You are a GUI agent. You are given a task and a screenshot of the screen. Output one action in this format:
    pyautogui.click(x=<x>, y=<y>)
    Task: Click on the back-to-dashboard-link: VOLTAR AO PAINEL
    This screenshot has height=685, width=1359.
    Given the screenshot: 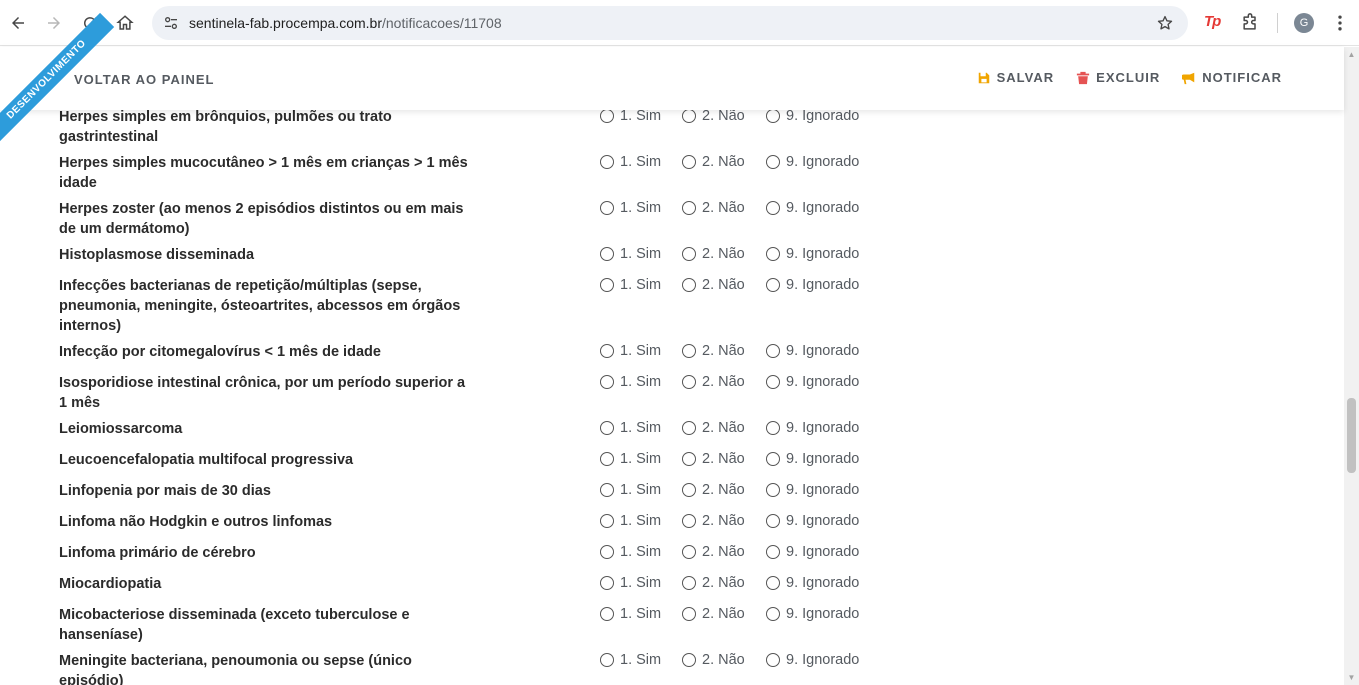 What is the action you would take?
    pyautogui.click(x=144, y=79)
    